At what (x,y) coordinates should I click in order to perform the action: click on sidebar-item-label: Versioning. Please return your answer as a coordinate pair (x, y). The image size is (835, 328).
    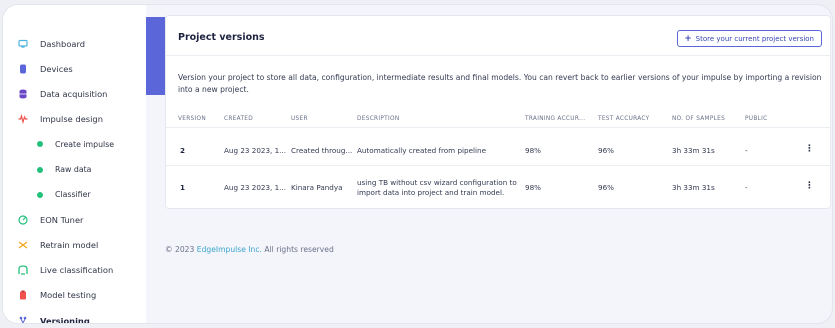
    Looking at the image, I should click on (65, 319).